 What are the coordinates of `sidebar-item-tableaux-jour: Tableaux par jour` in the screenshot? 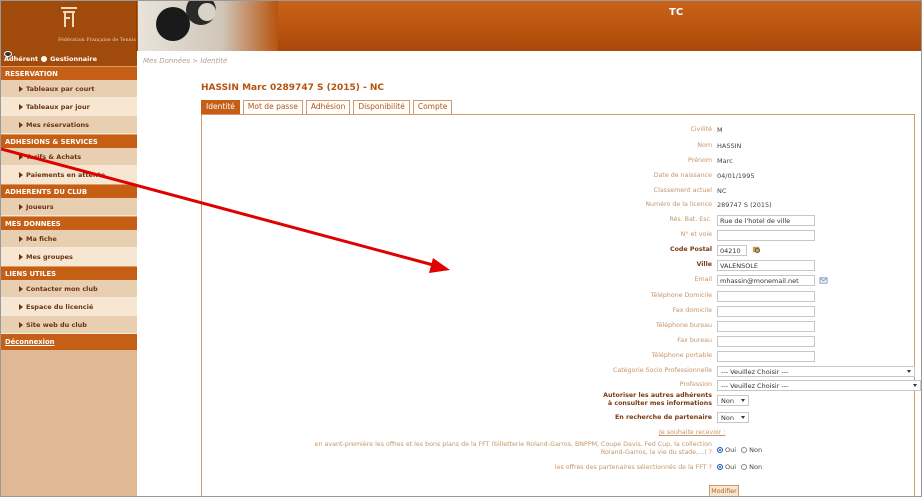 It's located at (69, 107).